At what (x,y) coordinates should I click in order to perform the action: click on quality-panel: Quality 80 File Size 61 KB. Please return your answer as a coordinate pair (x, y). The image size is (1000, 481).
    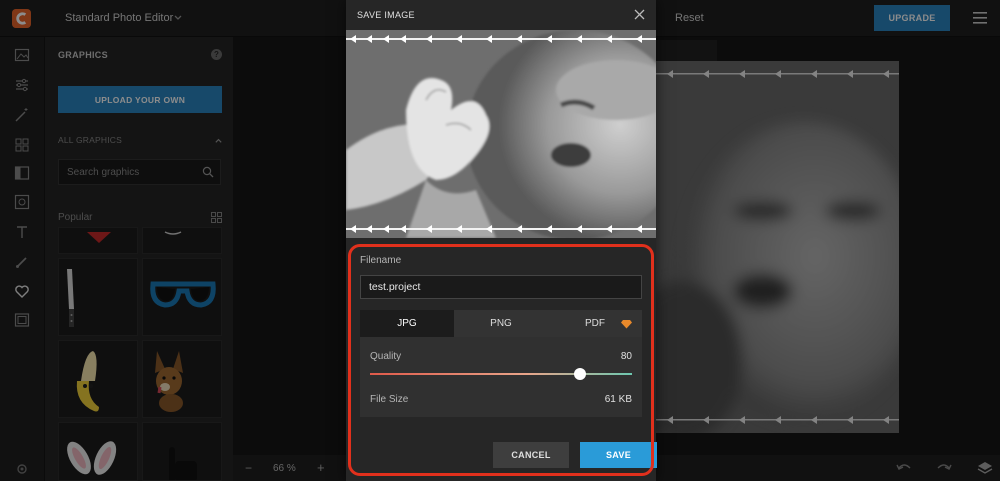
    Looking at the image, I should click on (501, 377).